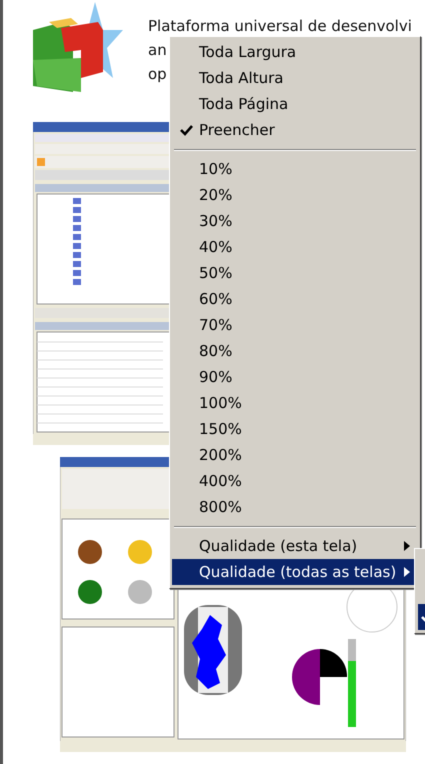 This screenshot has width=425, height=764. Describe the element at coordinates (295, 403) in the screenshot. I see `menu-item: 100%` at that location.